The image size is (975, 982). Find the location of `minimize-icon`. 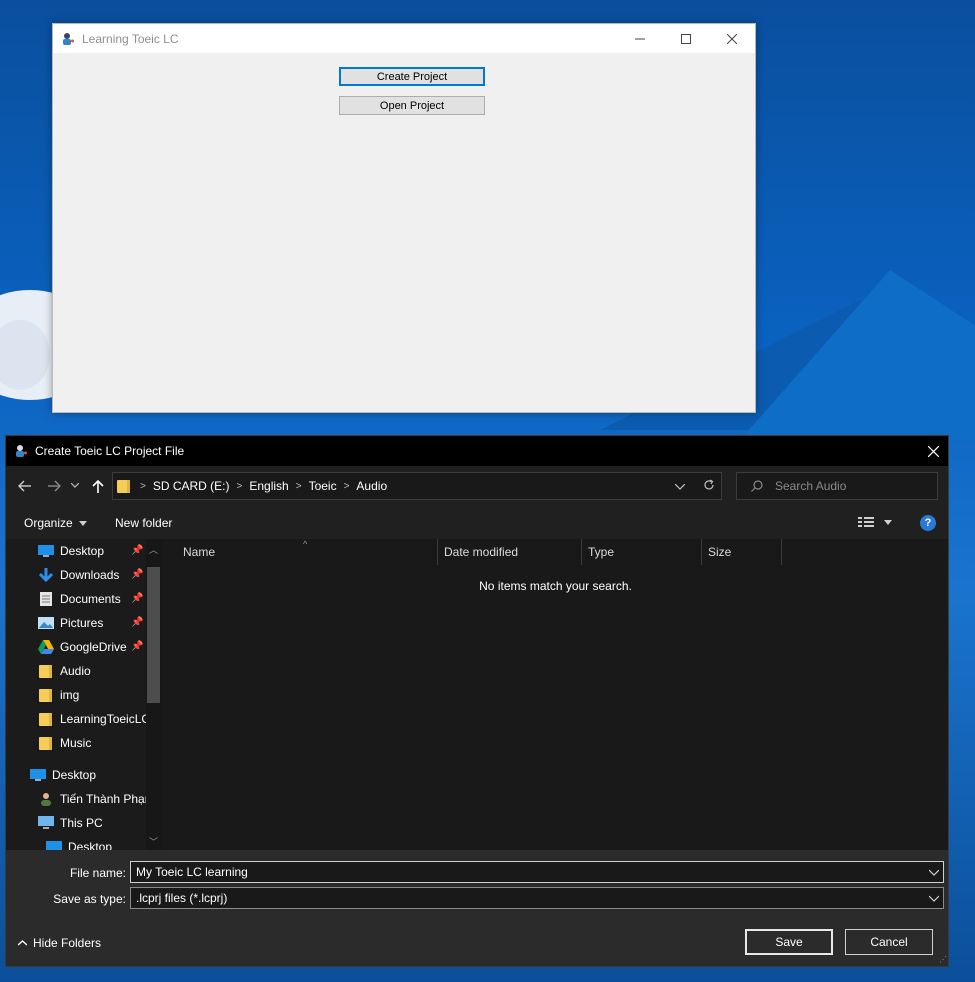

minimize-icon is located at coordinates (640, 38).